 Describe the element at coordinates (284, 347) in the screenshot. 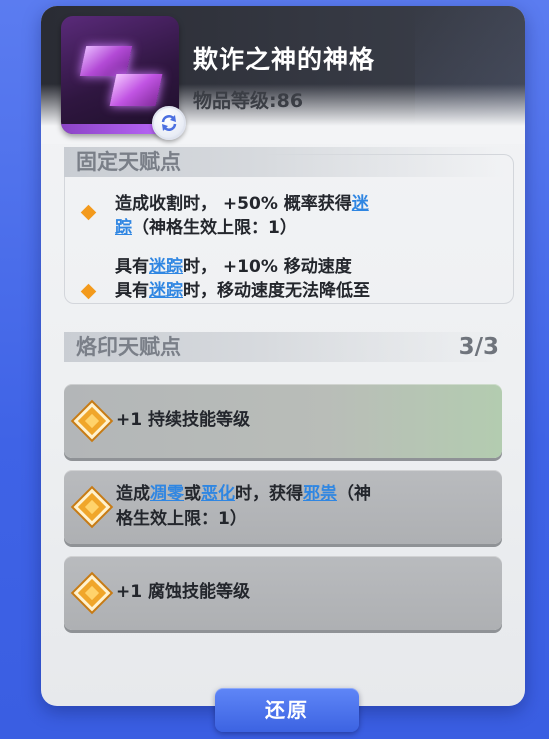

I see `branded-talents-heading: 烙印天赋点` at that location.